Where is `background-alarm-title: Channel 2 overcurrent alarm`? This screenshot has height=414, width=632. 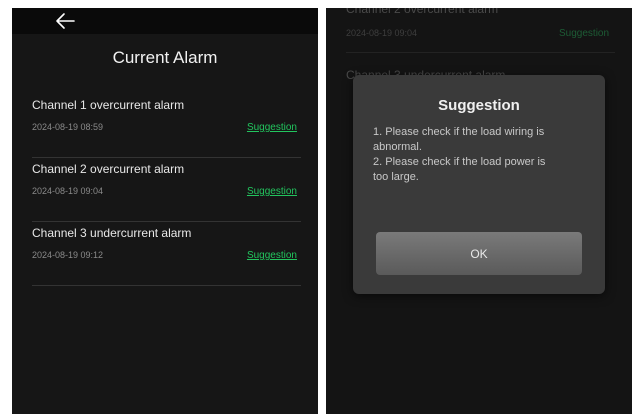 background-alarm-title: Channel 2 overcurrent alarm is located at coordinates (422, 12).